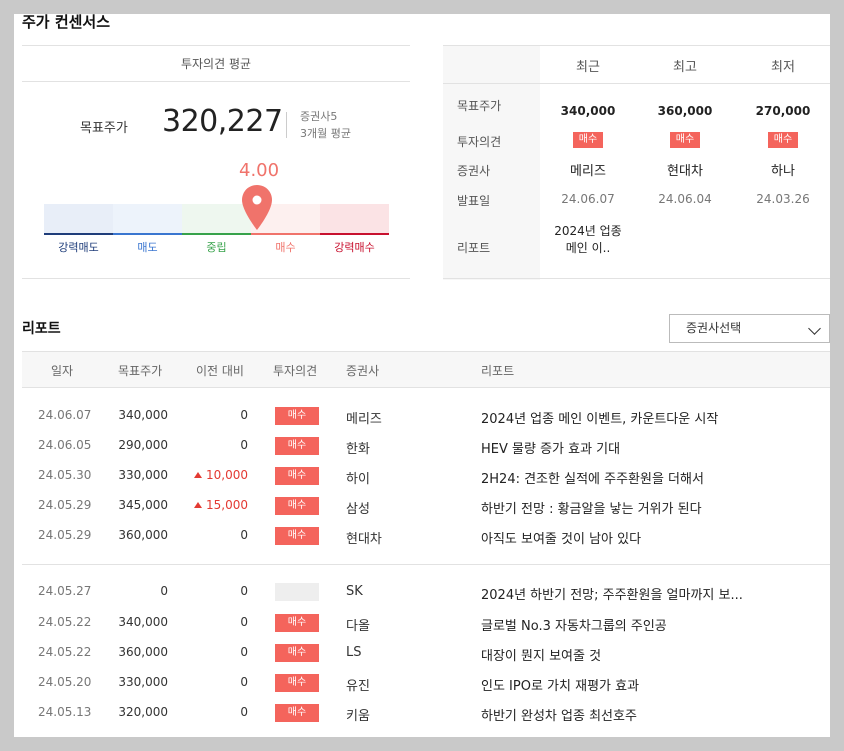 The width and height of the screenshot is (844, 751). Describe the element at coordinates (65, 445) in the screenshot. I see `row-date: 24.06.05` at that location.